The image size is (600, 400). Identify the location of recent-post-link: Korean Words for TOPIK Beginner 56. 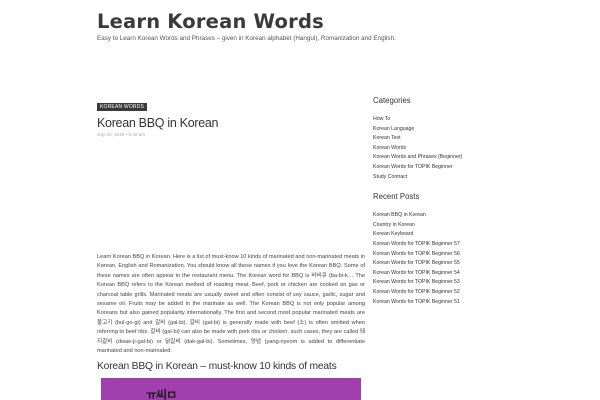
(453, 255).